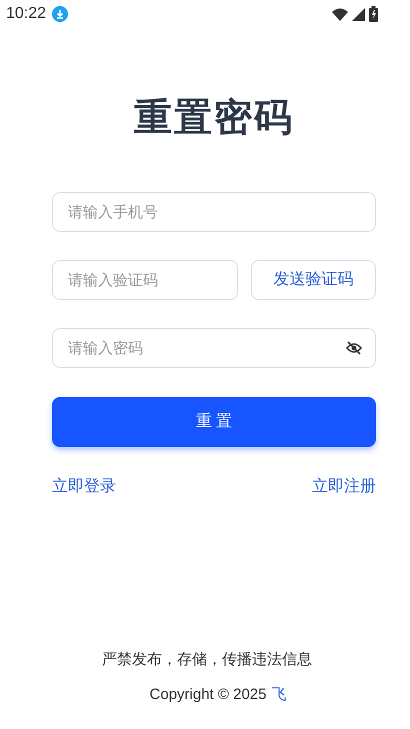  What do you see at coordinates (214, 422) in the screenshot?
I see `reset-button: 重 置` at bounding box center [214, 422].